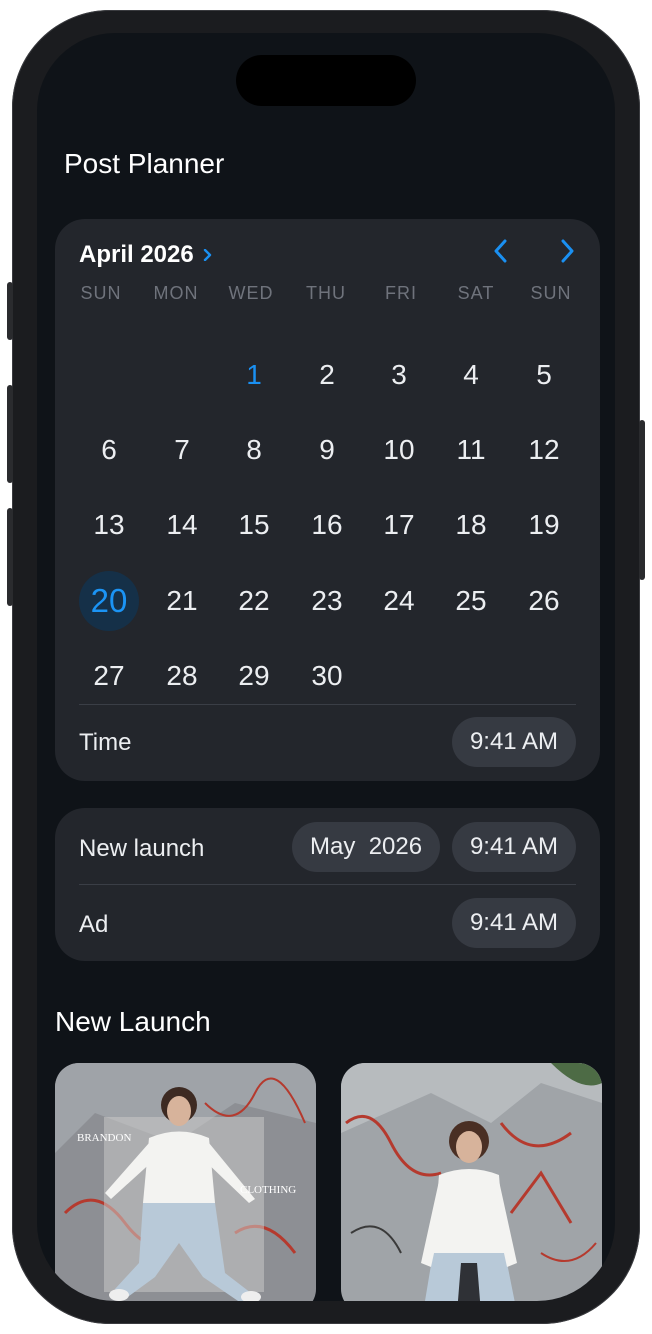 This screenshot has width=652, height=1334. What do you see at coordinates (176, 293) in the screenshot?
I see `weekday-label: MON` at bounding box center [176, 293].